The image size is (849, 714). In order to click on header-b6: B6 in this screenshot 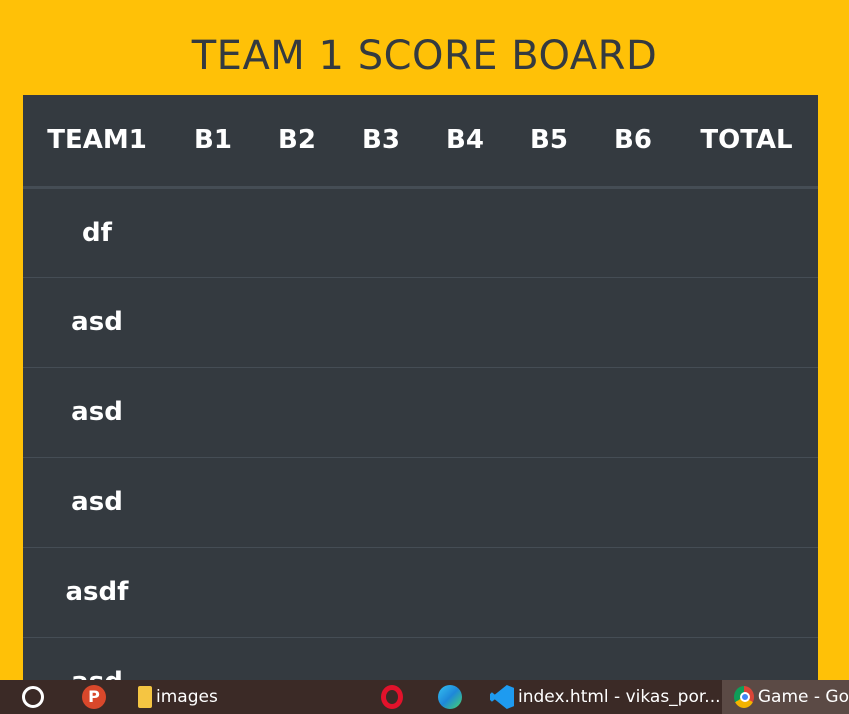, I will do `click(633, 142)`.